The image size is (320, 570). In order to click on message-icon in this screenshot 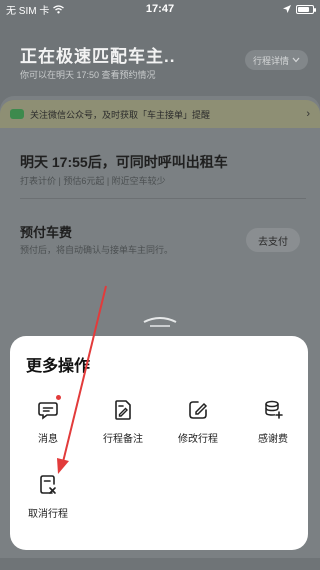, I will do `click(48, 408)`.